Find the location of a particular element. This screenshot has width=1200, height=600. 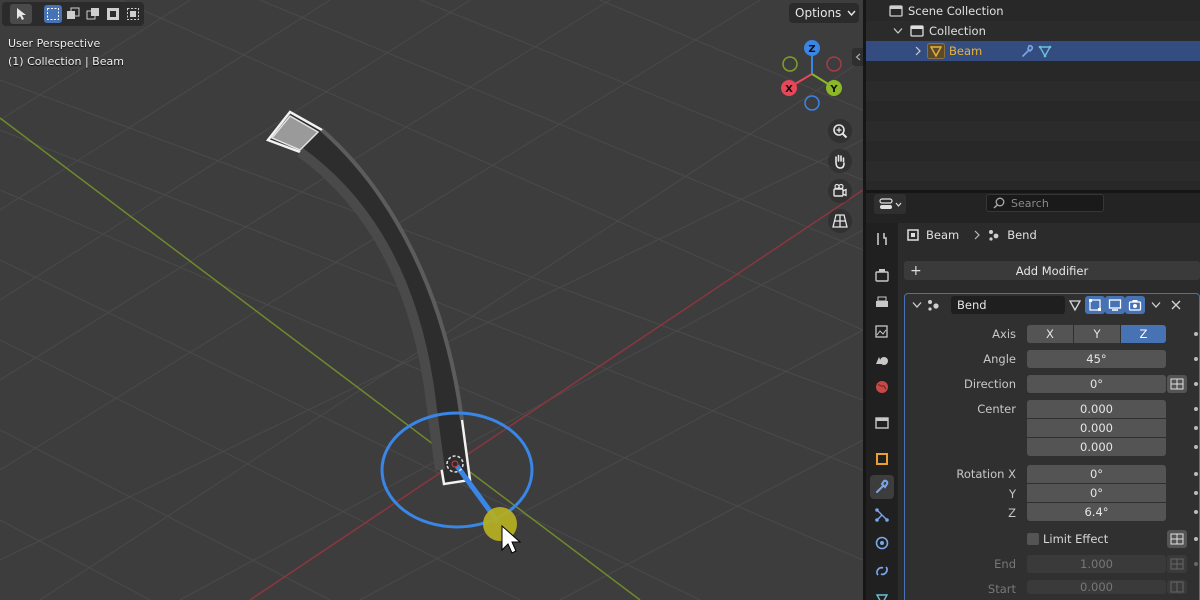

edit-mode-toggle is located at coordinates (1095, 305).